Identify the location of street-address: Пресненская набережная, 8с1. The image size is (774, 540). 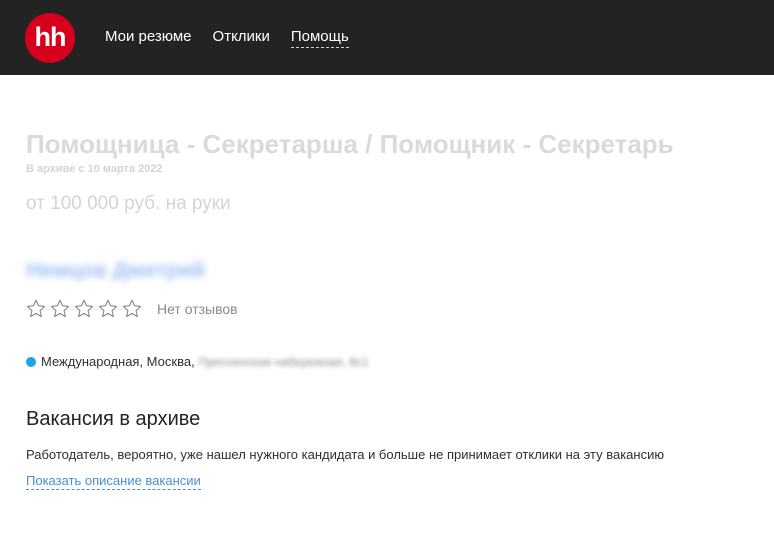
(283, 361).